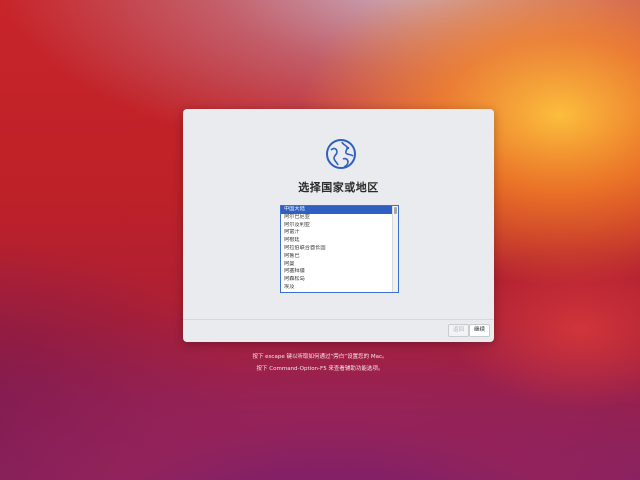  What do you see at coordinates (336, 257) in the screenshot?
I see `list-item: 阿鲁巴` at bounding box center [336, 257].